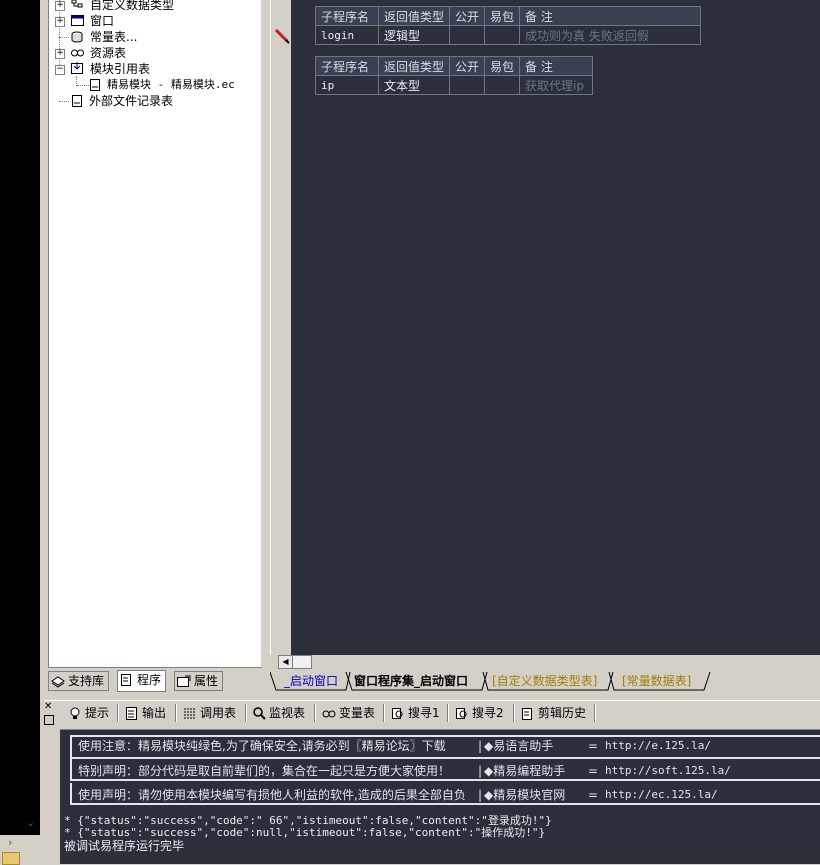 The height and width of the screenshot is (865, 820). Describe the element at coordinates (86, 681) in the screenshot. I see `tab-label: 支持库` at that location.